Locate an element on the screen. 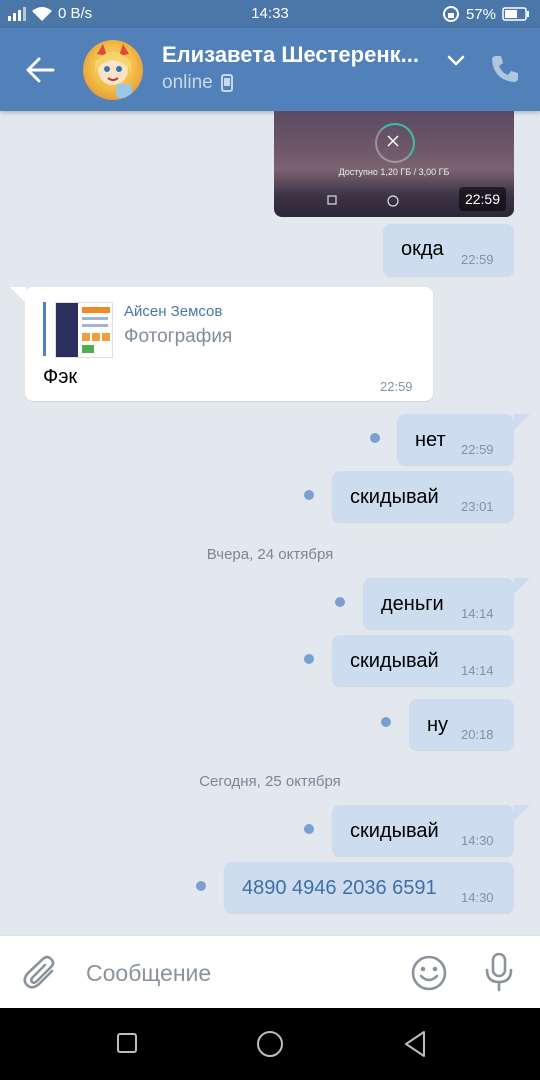 This screenshot has width=540, height=1080. message-bubble: окда 22:59 is located at coordinates (448, 250).